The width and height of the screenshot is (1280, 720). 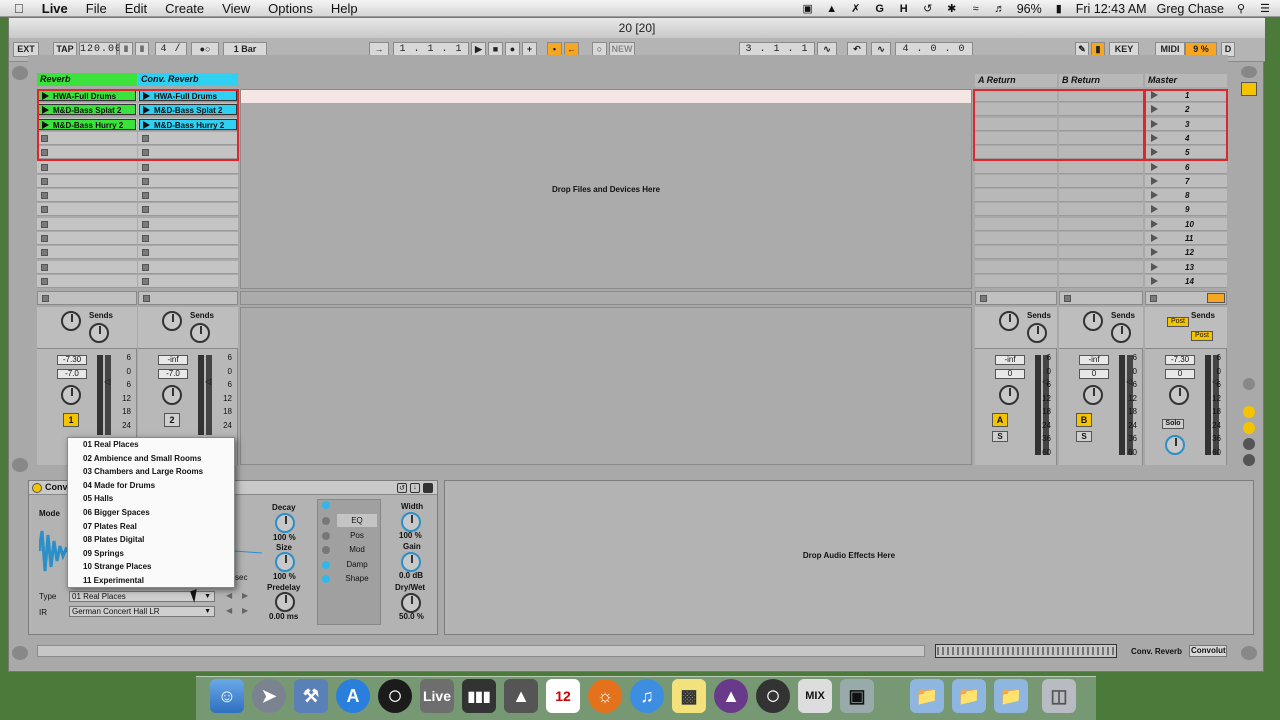 What do you see at coordinates (353, 696) in the screenshot?
I see `app-store-icon: A` at bounding box center [353, 696].